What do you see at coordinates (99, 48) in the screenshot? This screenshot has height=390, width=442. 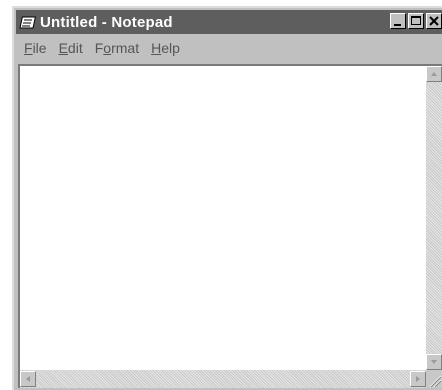 I see `menu-format-first: F` at bounding box center [99, 48].